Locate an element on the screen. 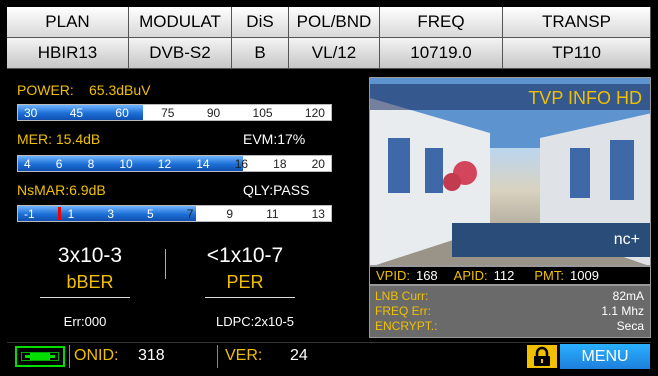 The width and height of the screenshot is (658, 376). mer-scale-tick: 16 is located at coordinates (241, 163).